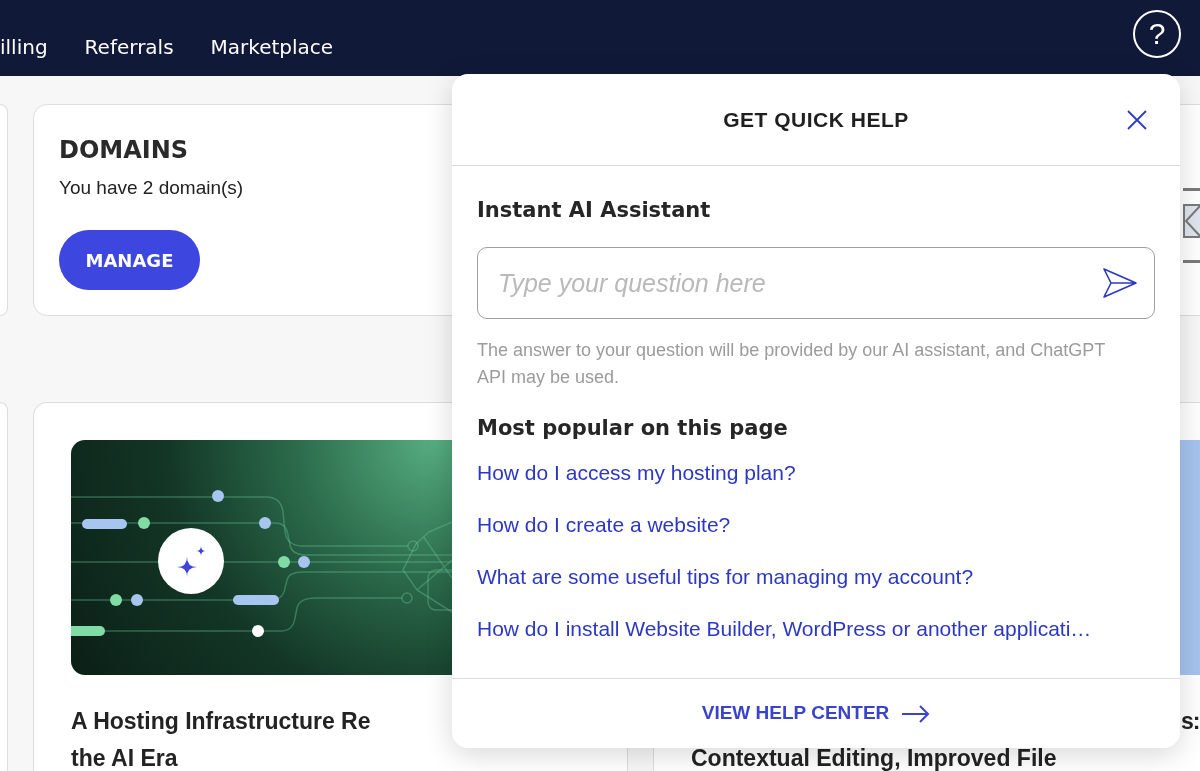  Describe the element at coordinates (1191, 225) in the screenshot. I see `envelope-icon` at that location.